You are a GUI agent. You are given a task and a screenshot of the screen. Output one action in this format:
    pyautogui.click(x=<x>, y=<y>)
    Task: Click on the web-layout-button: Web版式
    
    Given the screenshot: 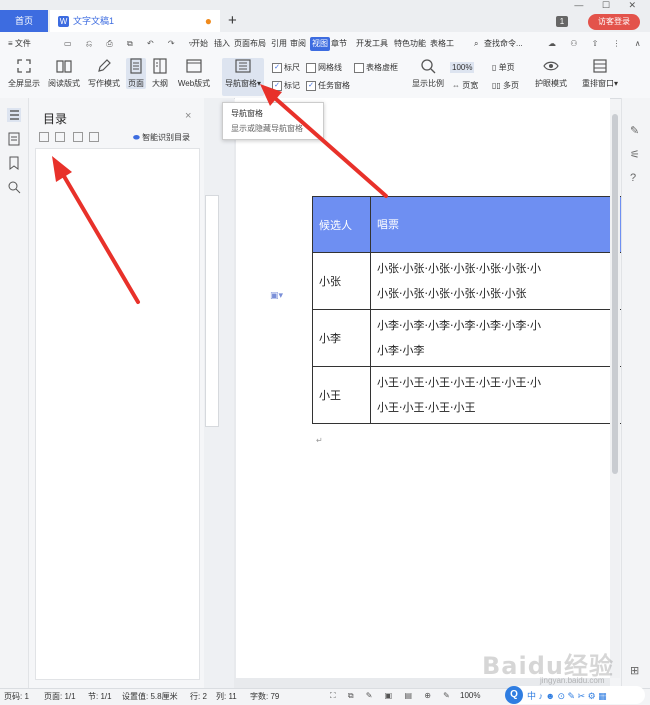 What is the action you would take?
    pyautogui.click(x=194, y=73)
    